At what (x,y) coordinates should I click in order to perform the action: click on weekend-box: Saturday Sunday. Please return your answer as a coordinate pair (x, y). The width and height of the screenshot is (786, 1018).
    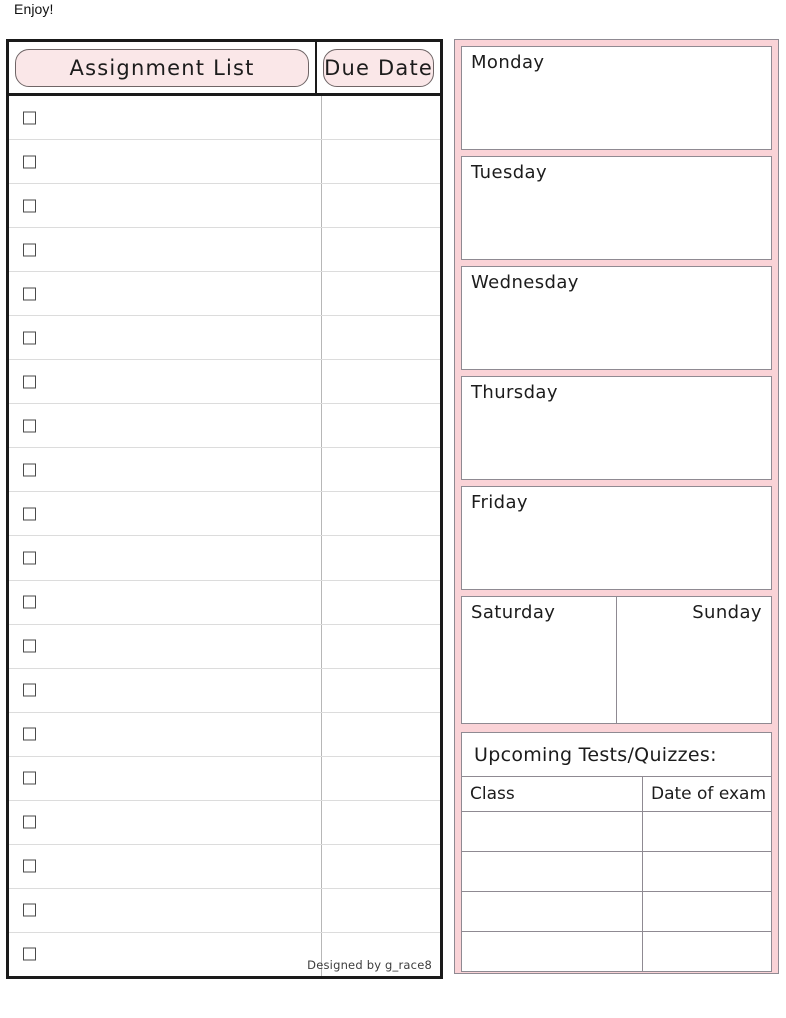
    Looking at the image, I should click on (616, 660).